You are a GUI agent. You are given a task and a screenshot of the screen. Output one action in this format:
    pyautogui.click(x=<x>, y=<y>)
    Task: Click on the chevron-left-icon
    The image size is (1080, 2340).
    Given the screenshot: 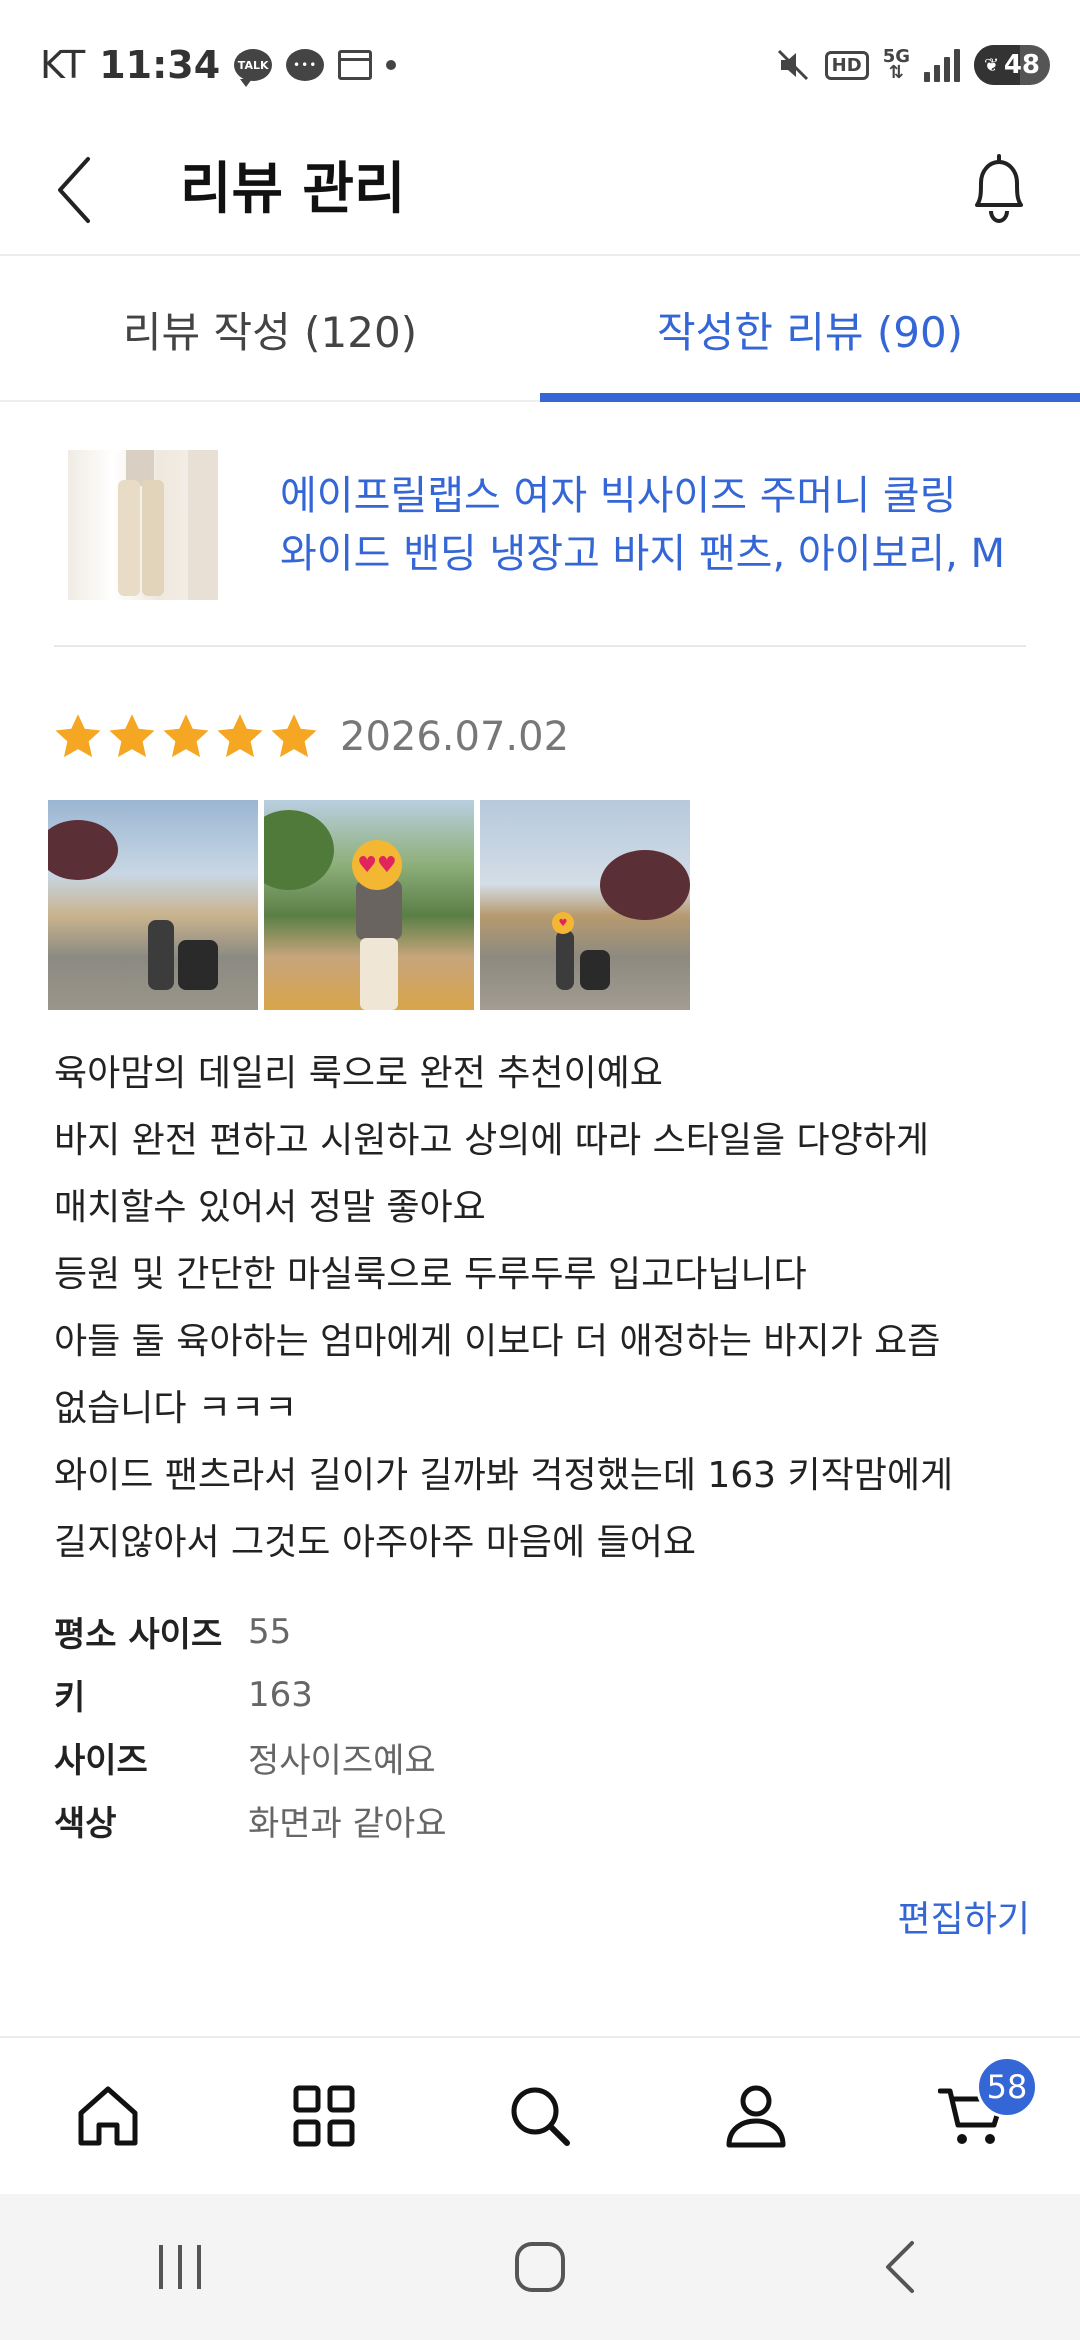 What is the action you would take?
    pyautogui.click(x=74, y=190)
    